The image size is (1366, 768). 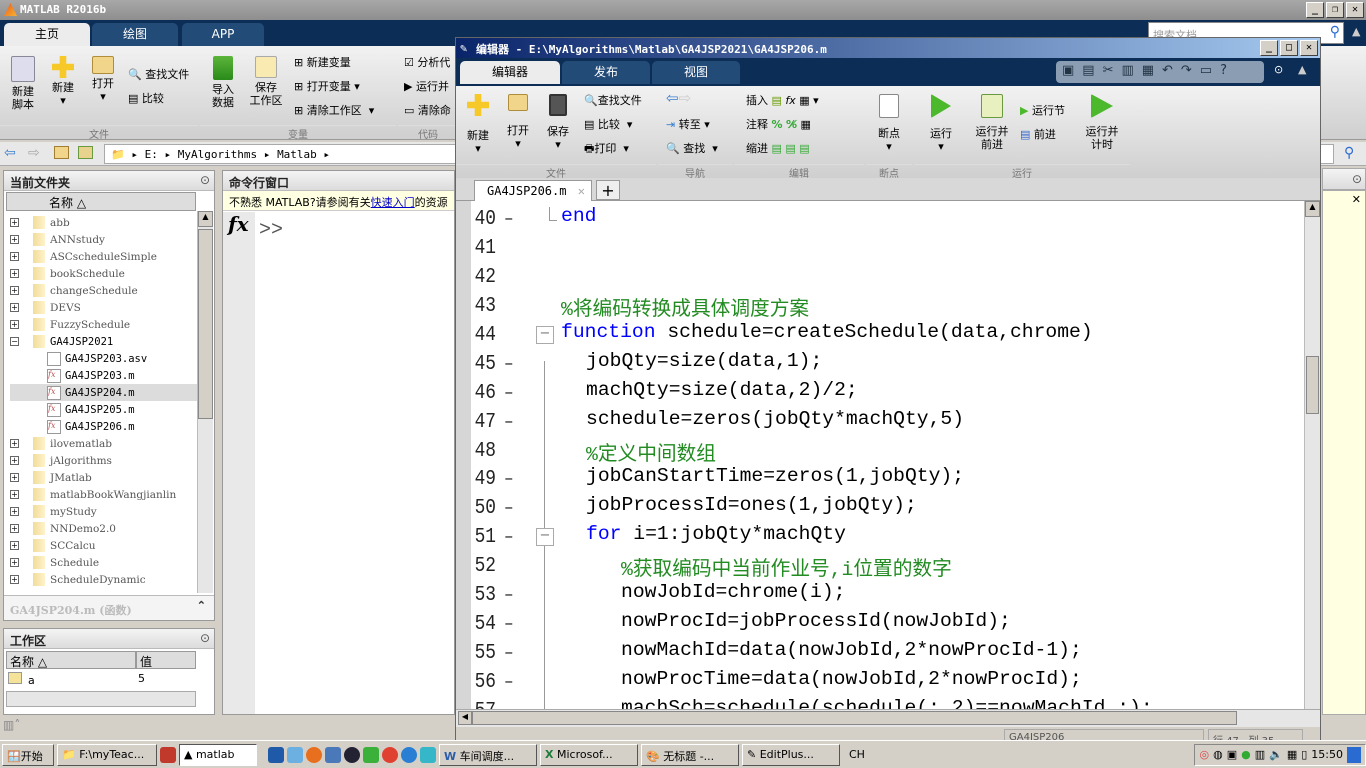 I want to click on folder-item: + ilovematlab, so click(x=104, y=443).